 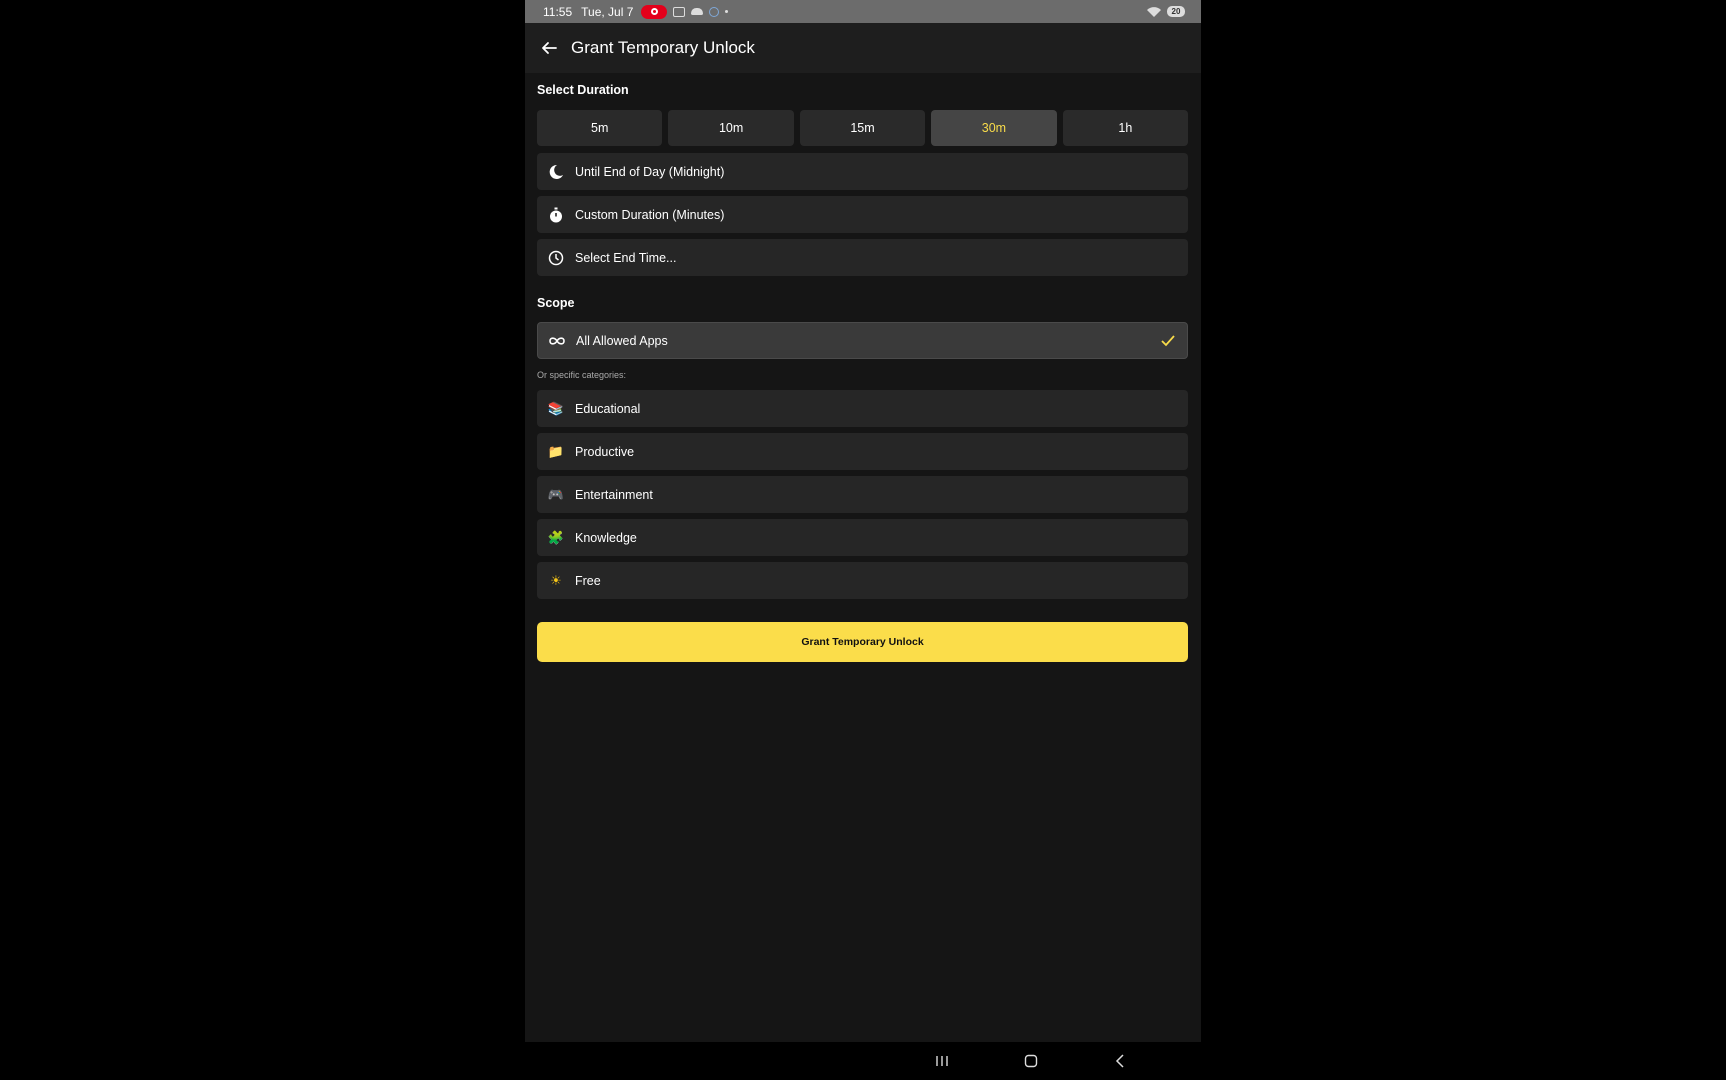 What do you see at coordinates (622, 340) in the screenshot?
I see `row-label: All Allowed Apps` at bounding box center [622, 340].